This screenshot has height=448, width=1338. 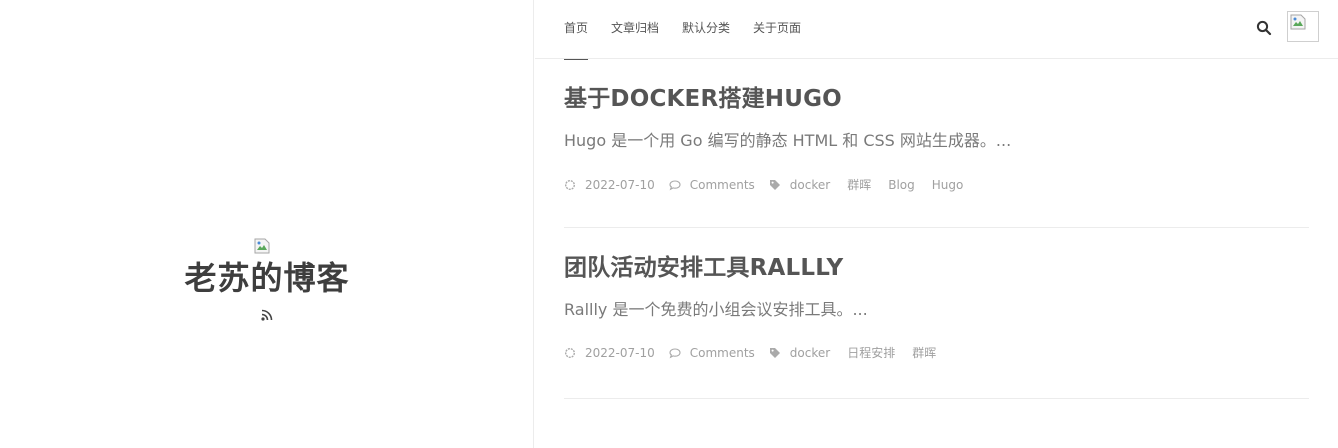 I want to click on nav-menu: 首页 文章归档 默认分类 关于页面, so click(x=694, y=30).